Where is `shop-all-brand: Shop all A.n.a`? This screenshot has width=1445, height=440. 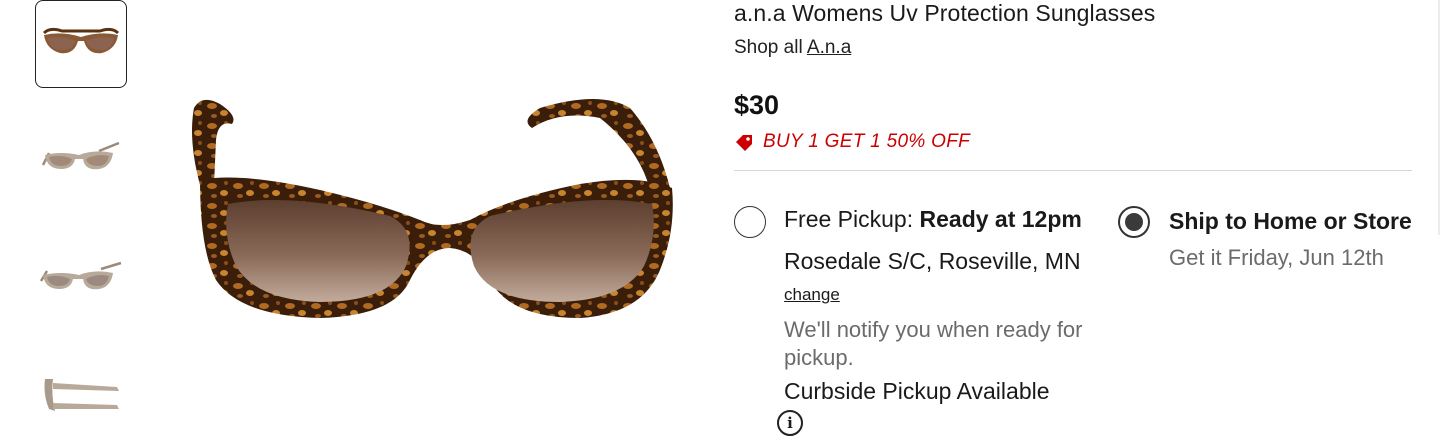 shop-all-brand: Shop all A.n.a is located at coordinates (792, 48).